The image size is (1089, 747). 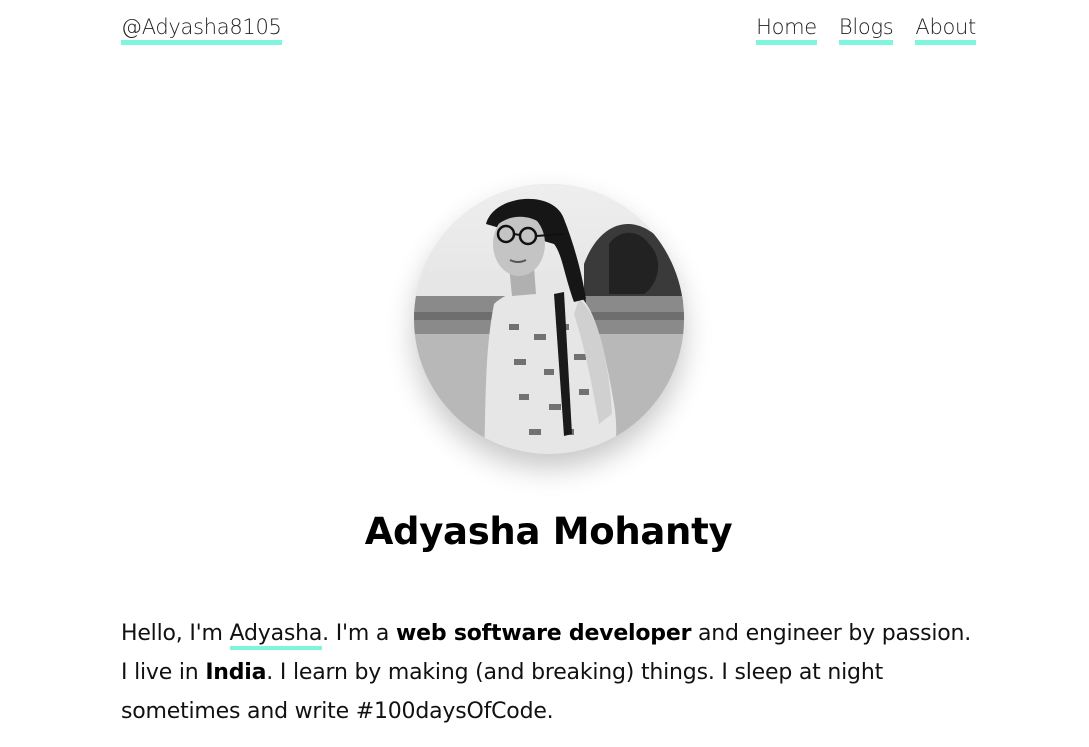 What do you see at coordinates (786, 29) in the screenshot?
I see `nav-home-link: Home` at bounding box center [786, 29].